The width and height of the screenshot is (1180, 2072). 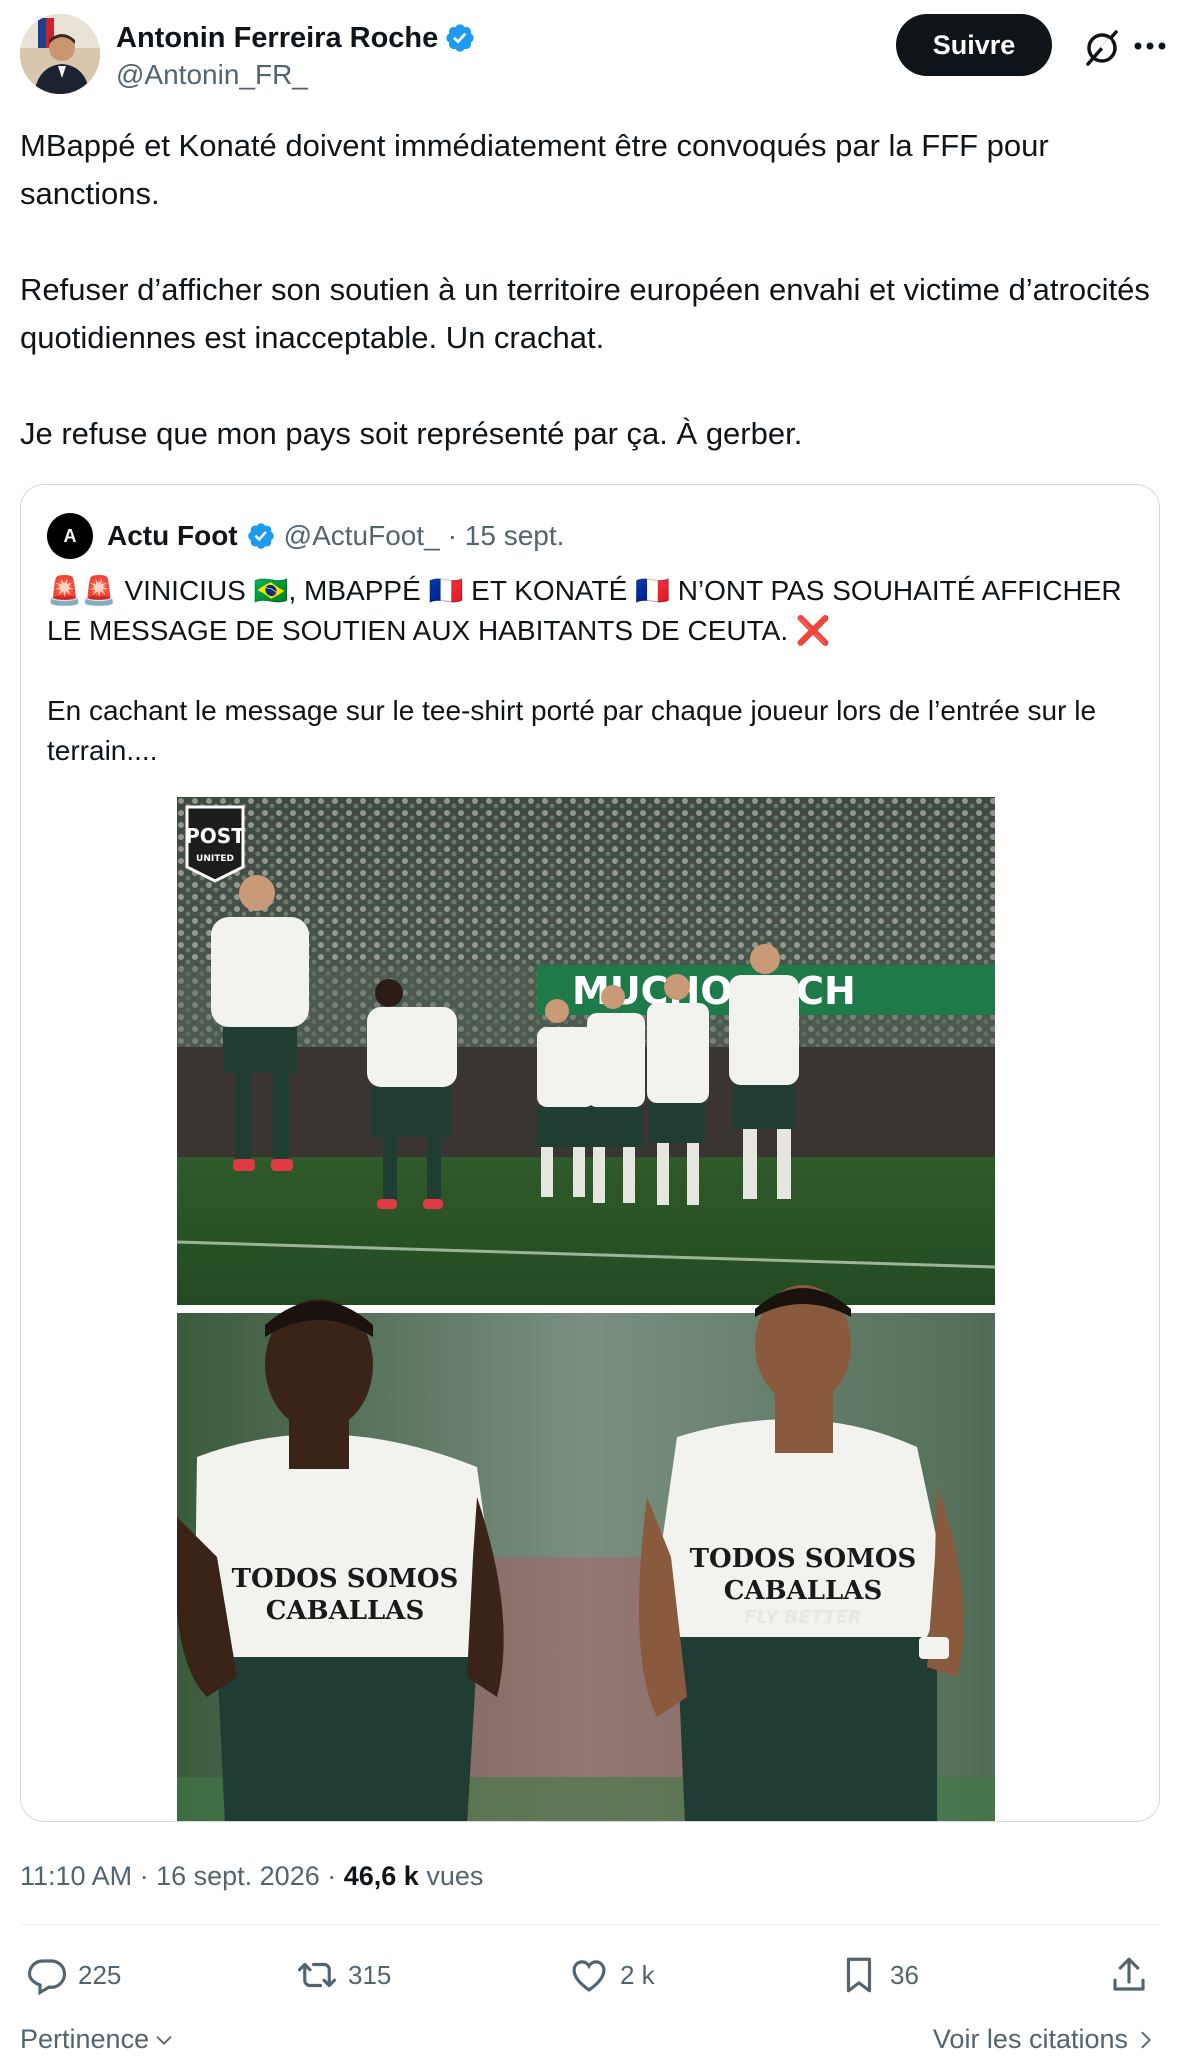 I want to click on replies-footer: Pertinence Voir les citations, so click(x=590, y=2040).